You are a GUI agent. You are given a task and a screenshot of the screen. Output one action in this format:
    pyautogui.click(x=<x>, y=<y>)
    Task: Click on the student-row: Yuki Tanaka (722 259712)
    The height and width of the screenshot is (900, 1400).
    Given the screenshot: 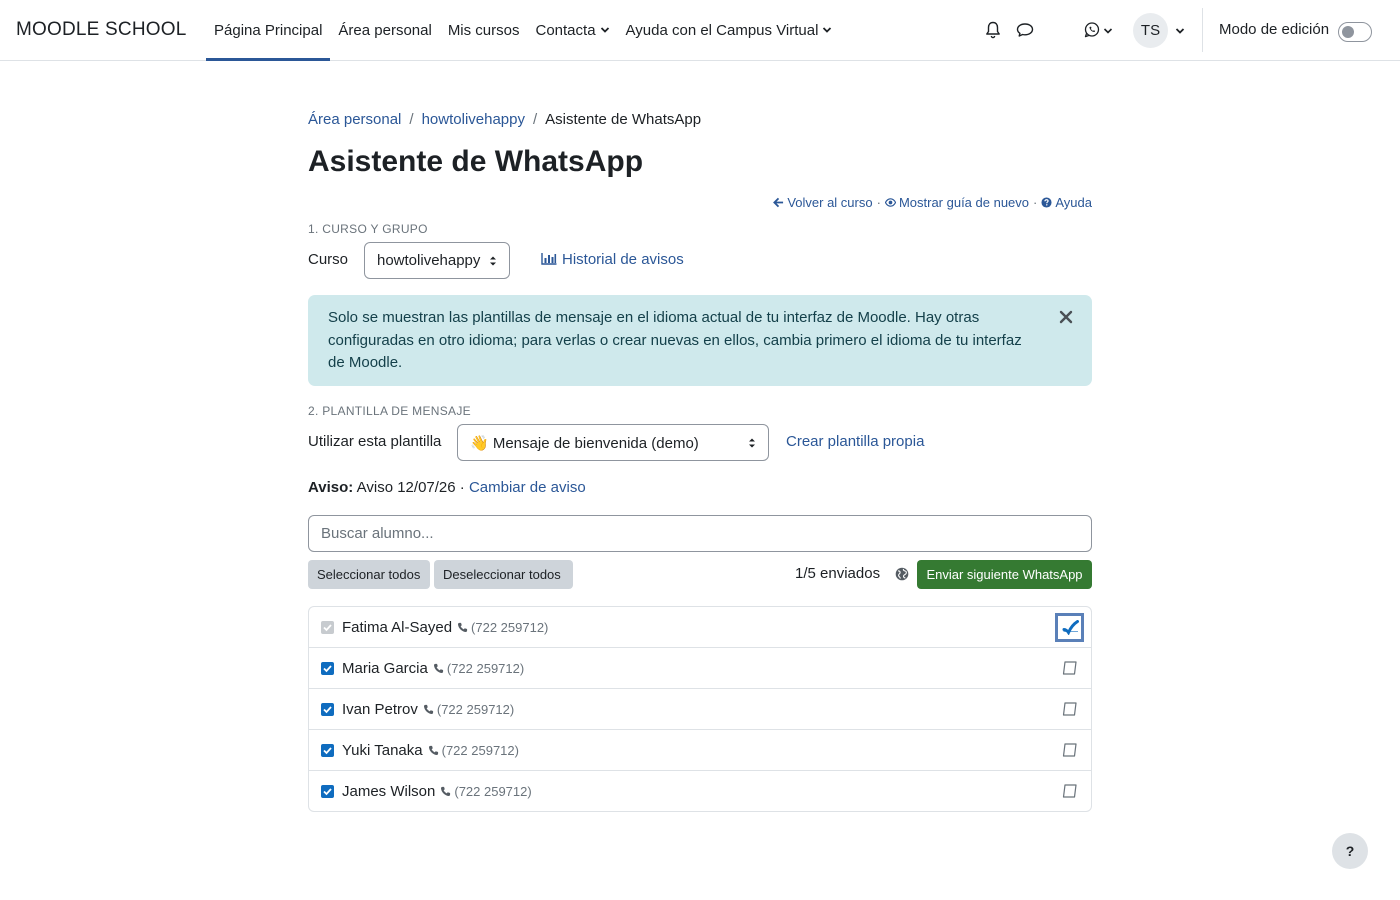 What is the action you would take?
    pyautogui.click(x=700, y=750)
    